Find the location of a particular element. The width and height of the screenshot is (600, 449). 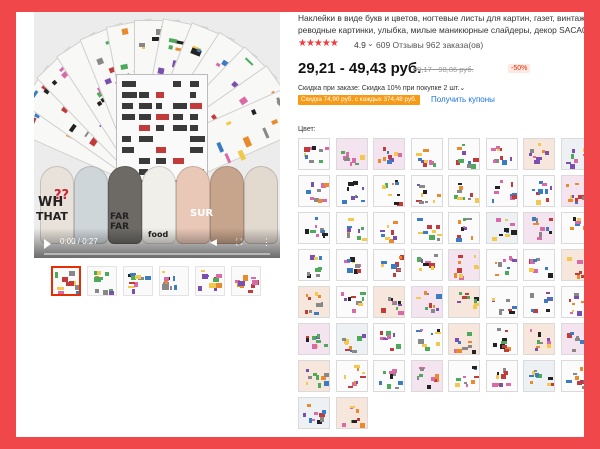

overlay-text: ?? is located at coordinates (62, 195).